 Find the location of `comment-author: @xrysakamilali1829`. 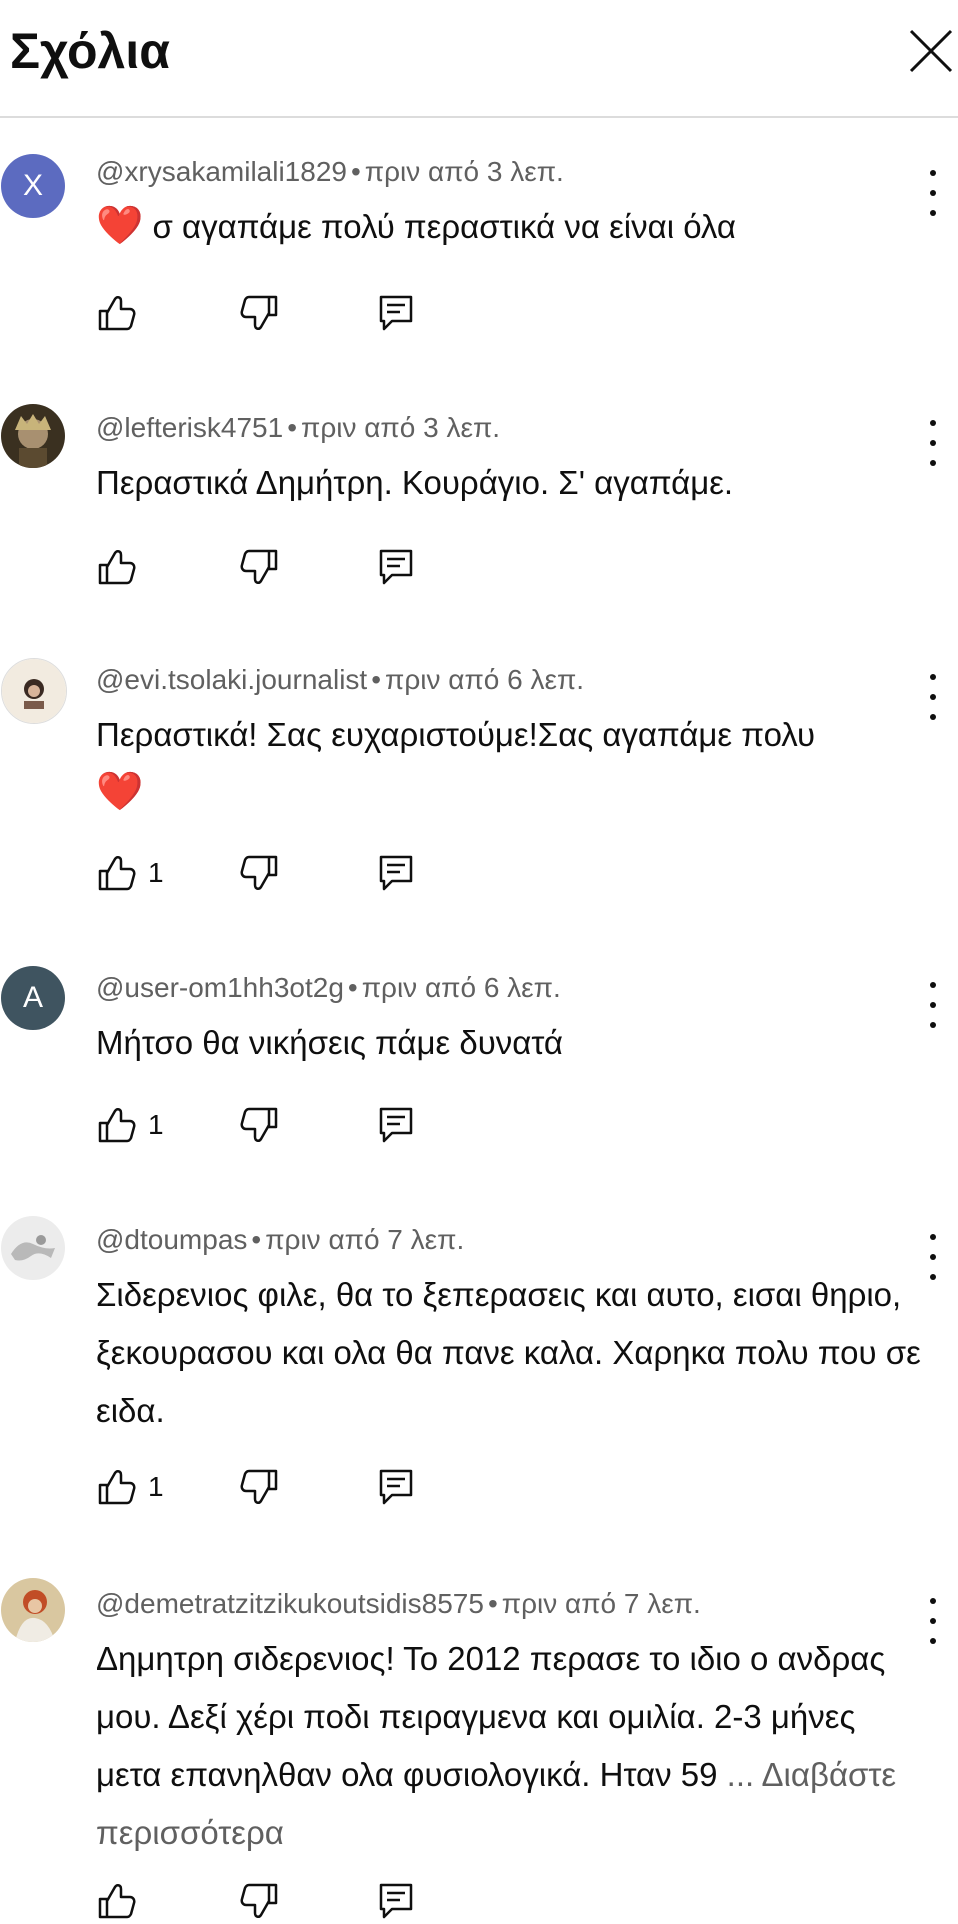

comment-author: @xrysakamilali1829 is located at coordinates (221, 171).